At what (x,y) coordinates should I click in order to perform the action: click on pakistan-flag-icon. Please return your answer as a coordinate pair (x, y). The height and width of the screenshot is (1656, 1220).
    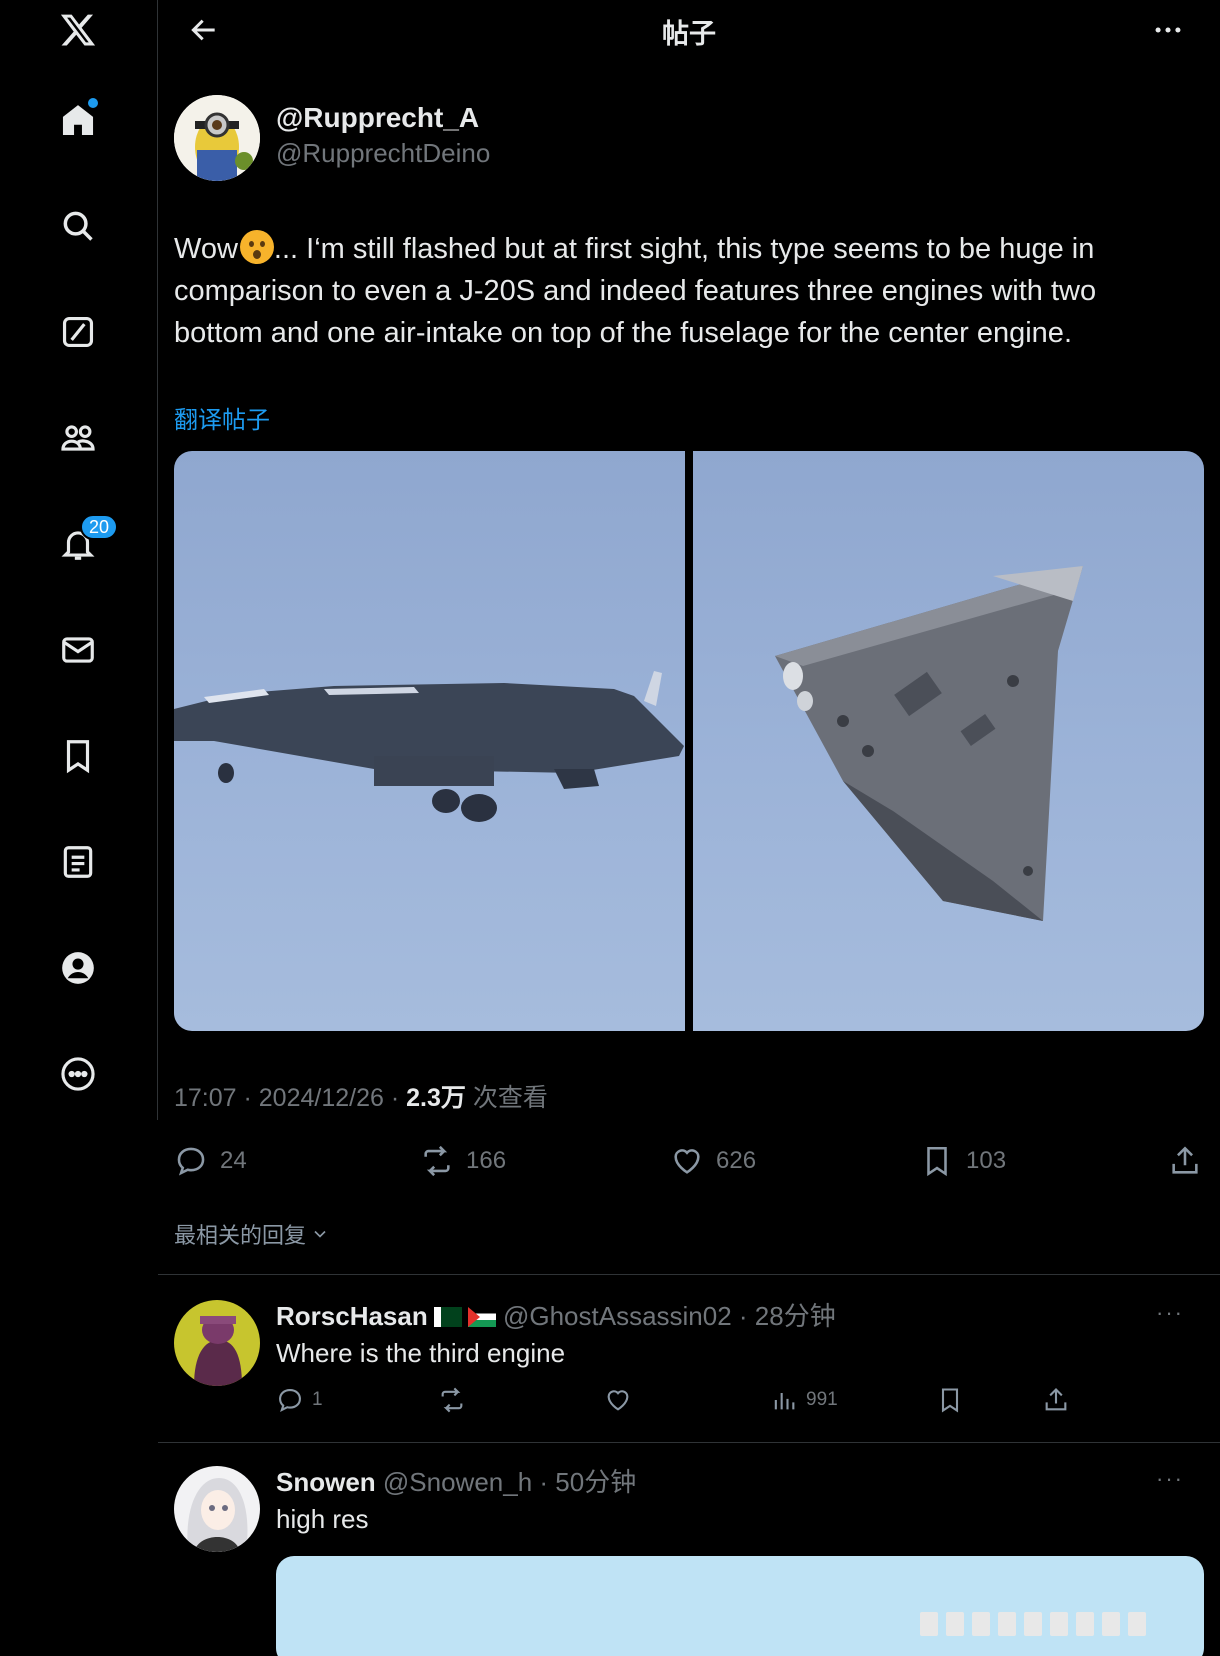
    Looking at the image, I should click on (447, 1317).